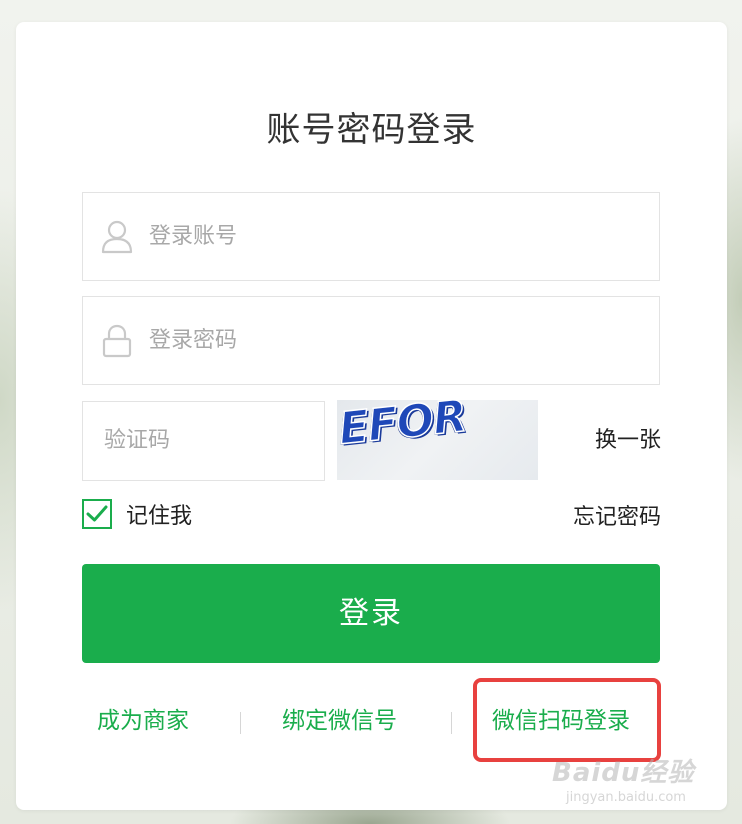 This screenshot has height=824, width=742. What do you see at coordinates (623, 773) in the screenshot?
I see `watermark-logo: Baidu经验` at bounding box center [623, 773].